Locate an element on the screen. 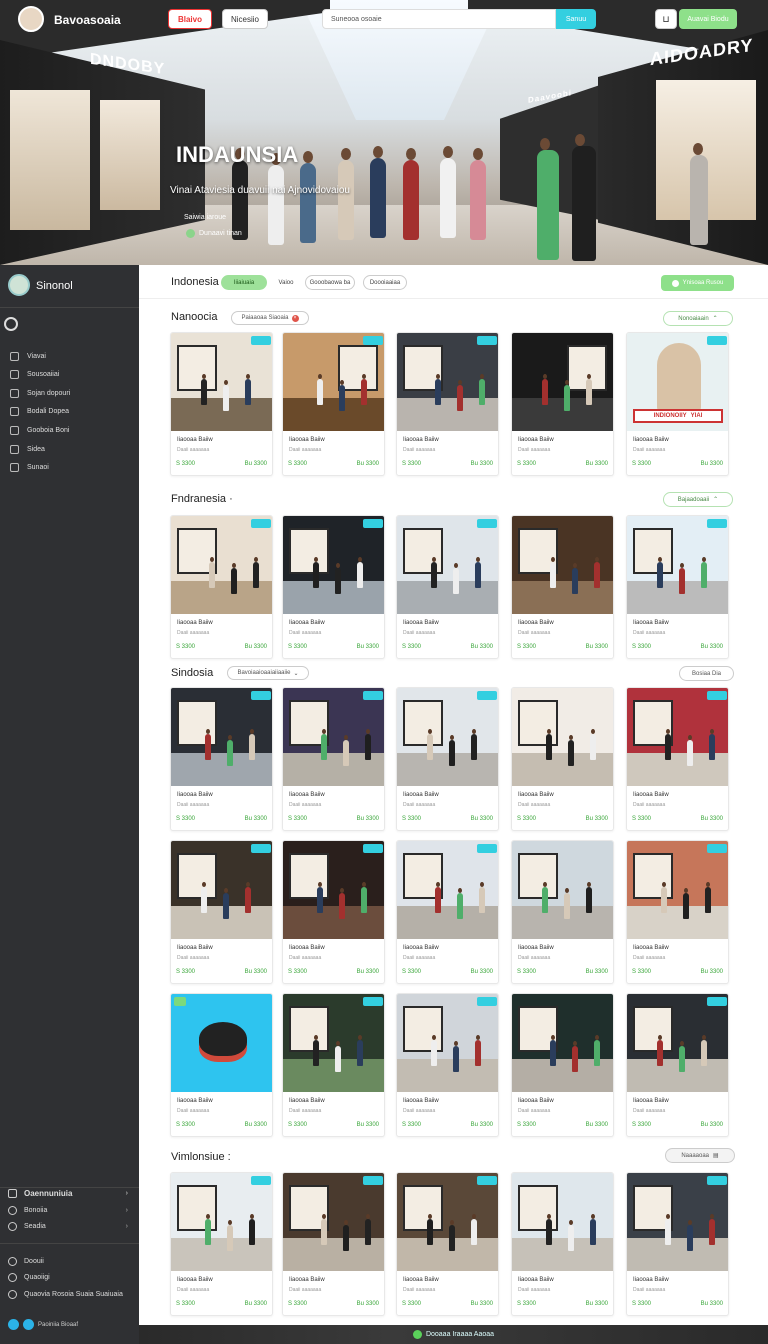  sidebar-extra-0: Doouii is located at coordinates (68, 1261).